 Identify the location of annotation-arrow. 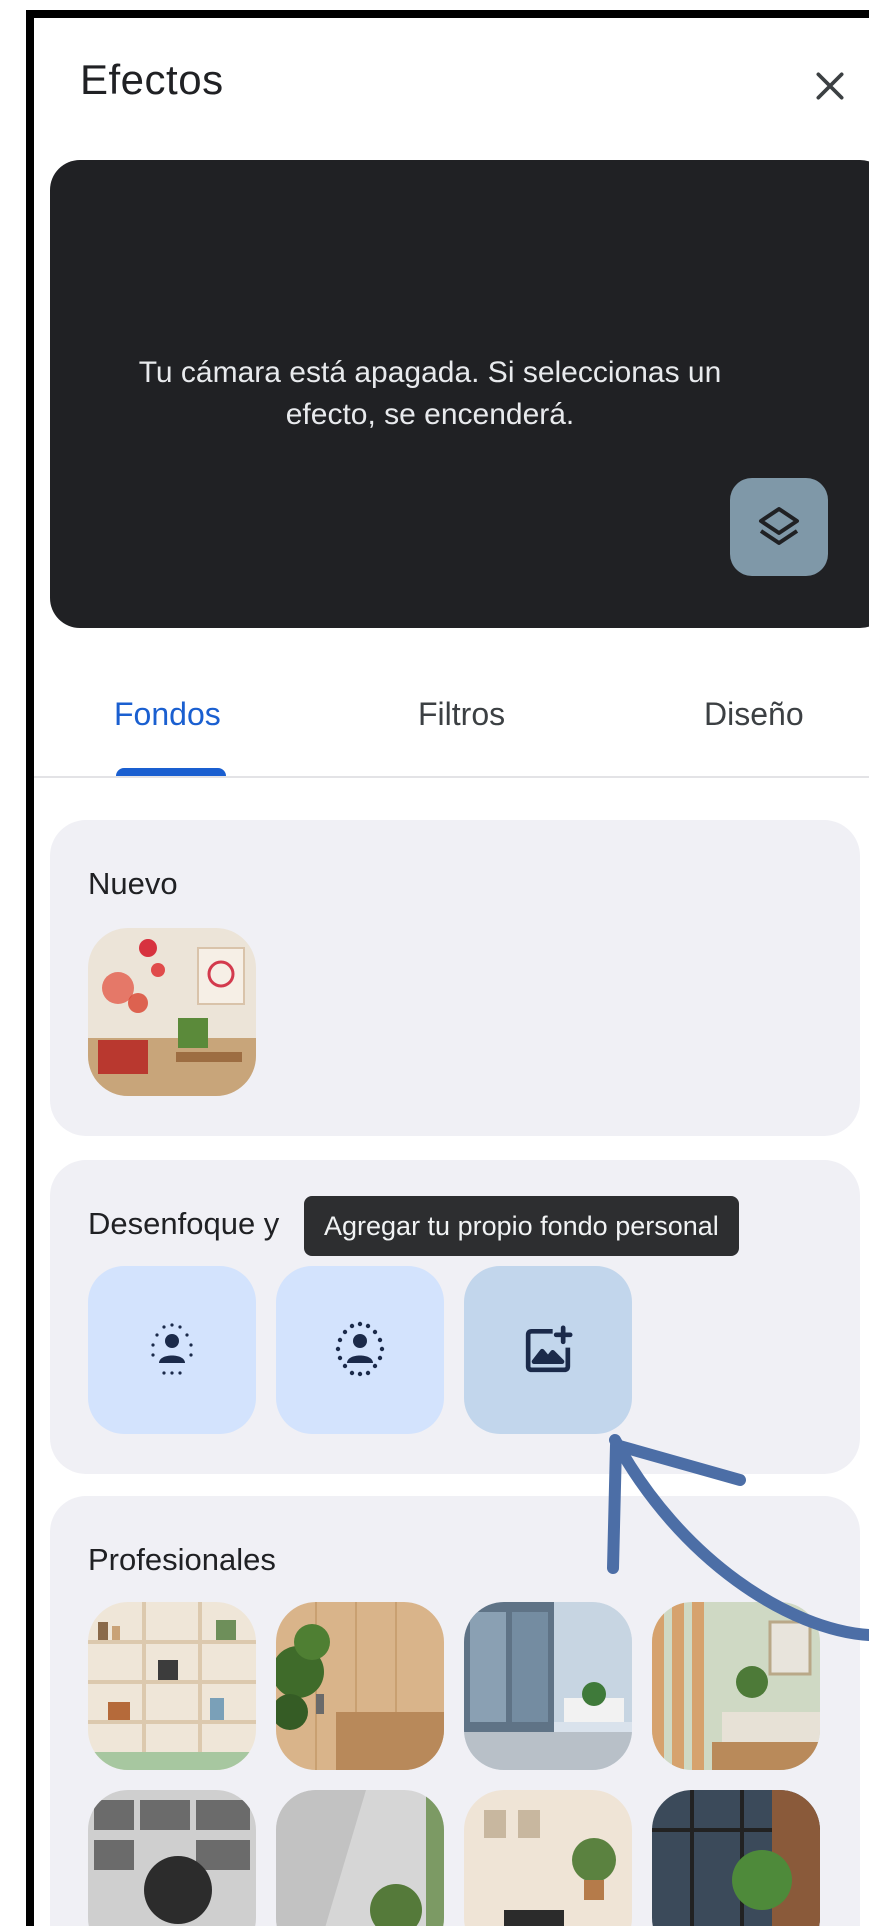
(738, 1537).